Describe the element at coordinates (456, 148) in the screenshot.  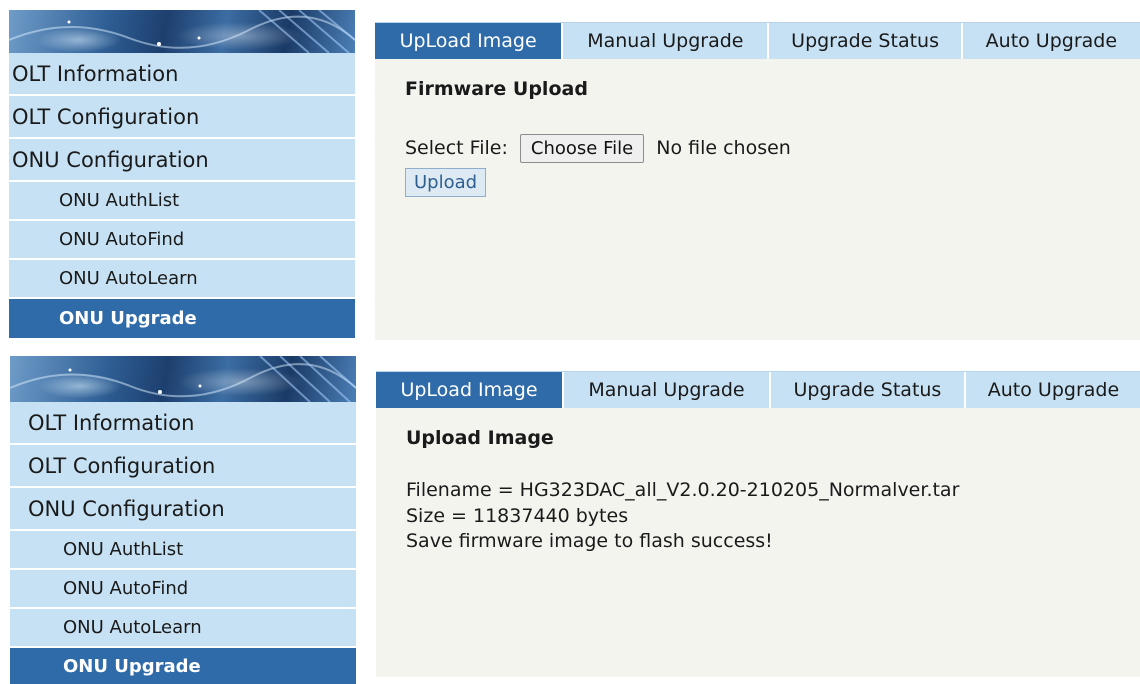
I see `select-file-label: Select File:` at that location.